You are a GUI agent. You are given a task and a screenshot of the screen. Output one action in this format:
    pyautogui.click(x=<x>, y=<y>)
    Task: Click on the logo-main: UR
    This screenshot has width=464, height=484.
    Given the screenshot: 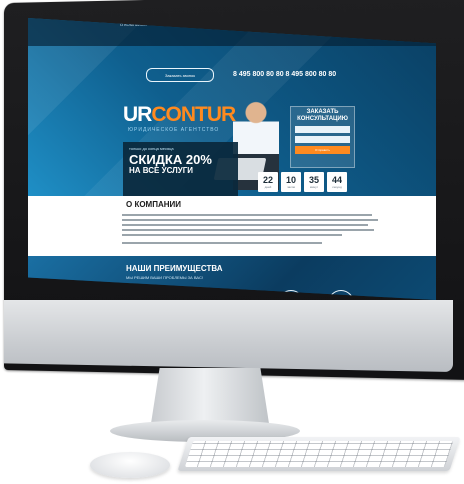 What is the action you would take?
    pyautogui.click(x=137, y=114)
    